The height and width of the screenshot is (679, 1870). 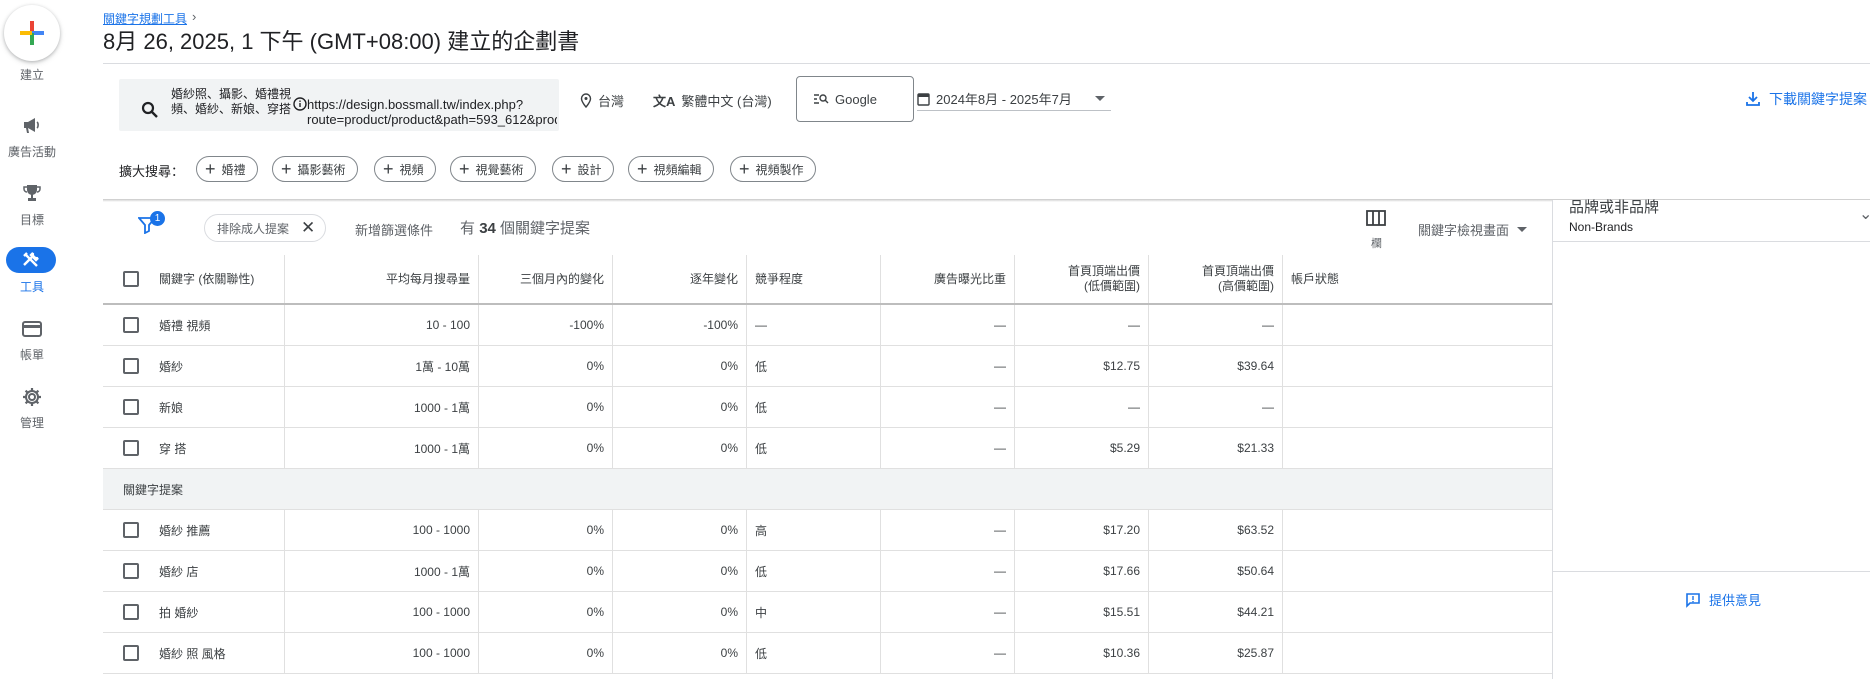 I want to click on network-label: Google, so click(x=856, y=99).